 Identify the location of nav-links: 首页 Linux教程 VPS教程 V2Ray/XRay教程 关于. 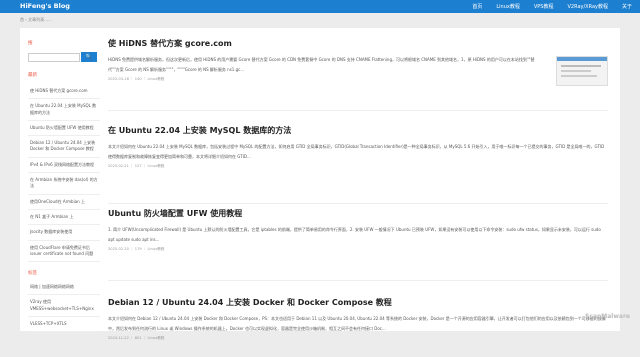
(545, 6).